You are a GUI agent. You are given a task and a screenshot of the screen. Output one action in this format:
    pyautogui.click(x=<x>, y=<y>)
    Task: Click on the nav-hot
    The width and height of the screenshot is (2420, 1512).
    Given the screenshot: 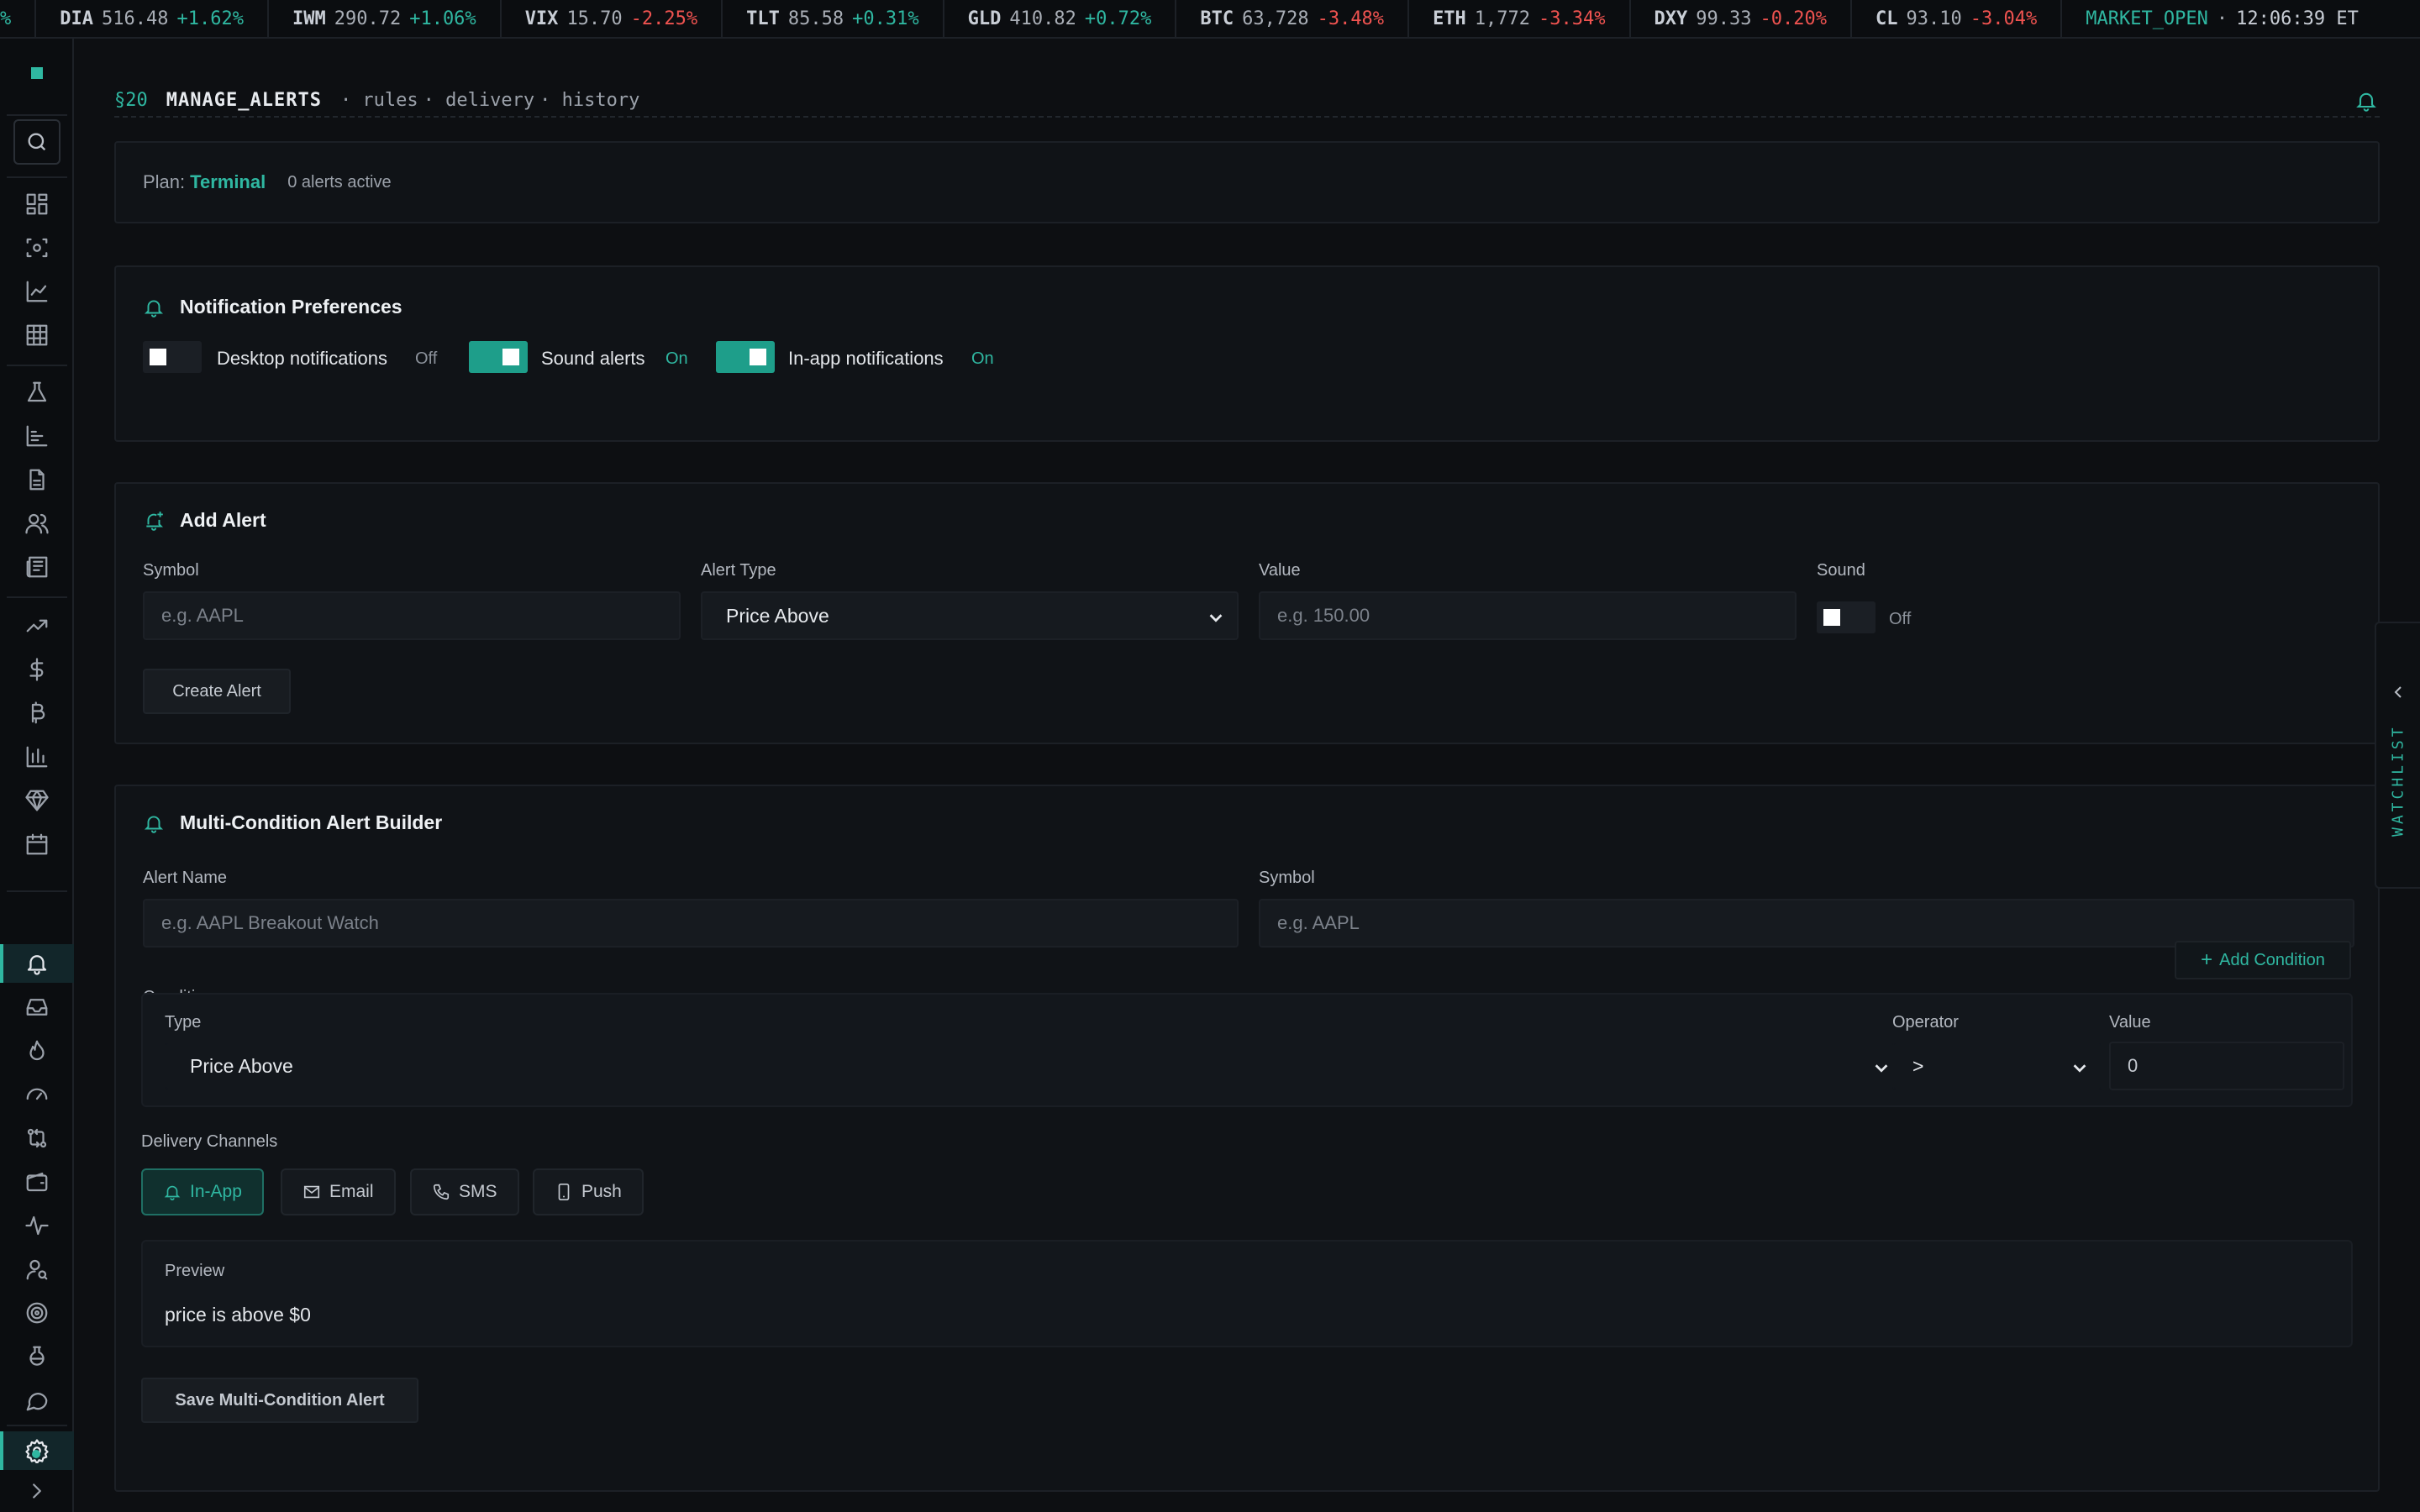 What is the action you would take?
    pyautogui.click(x=37, y=1051)
    